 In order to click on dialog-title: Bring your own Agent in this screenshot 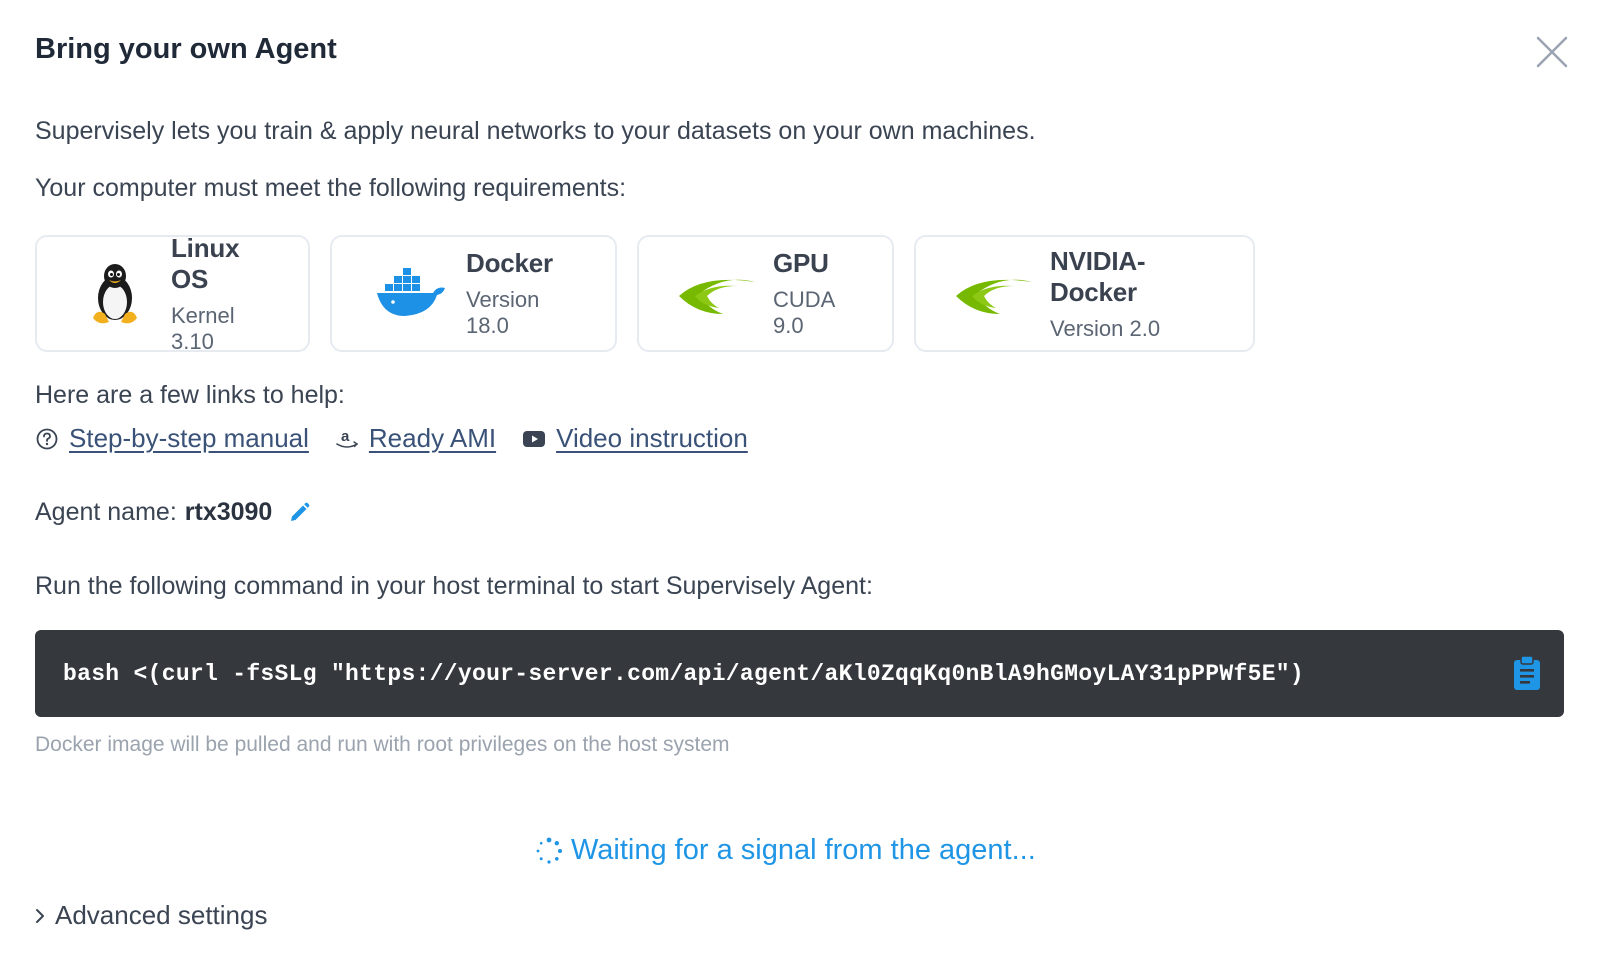, I will do `click(186, 49)`.